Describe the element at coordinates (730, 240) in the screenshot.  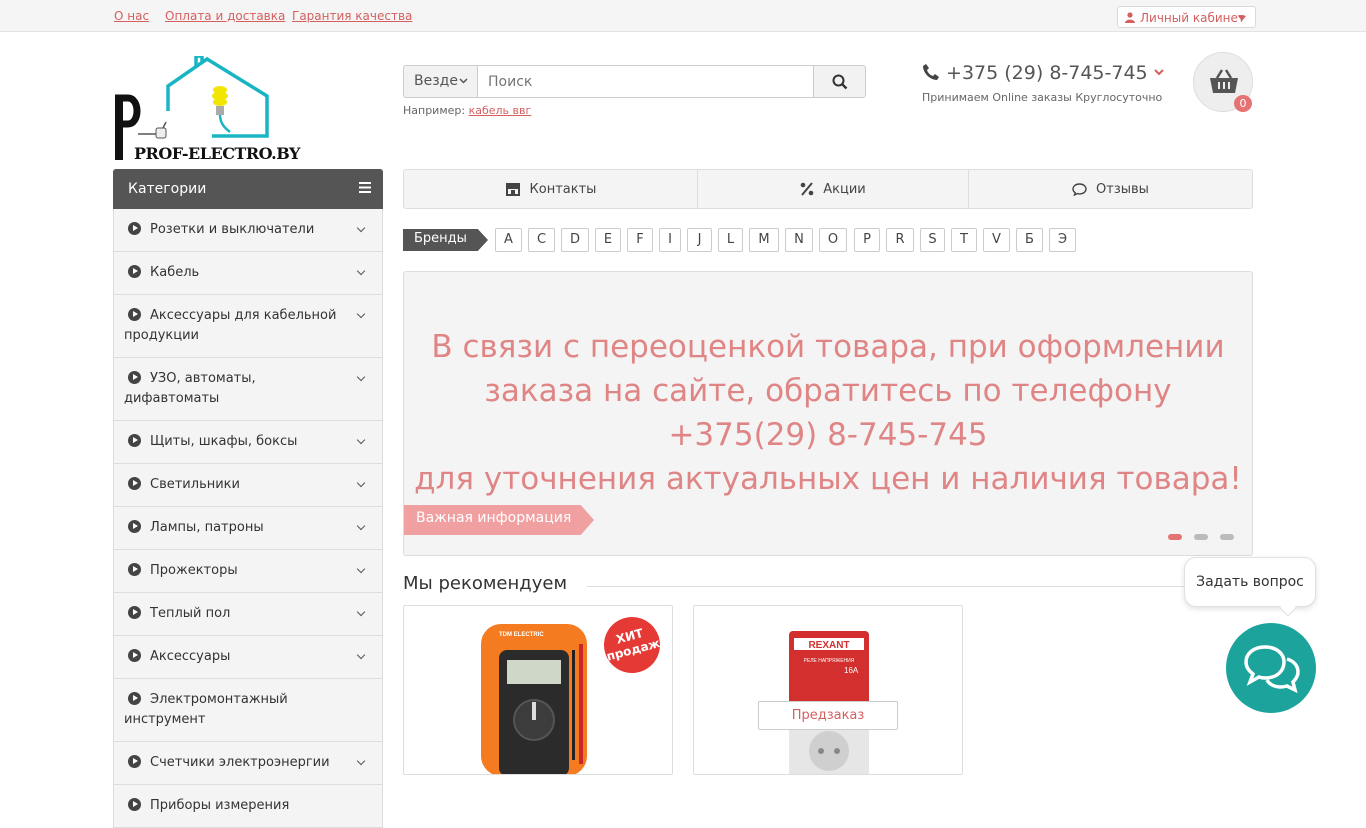
I see `brand-letter-l: L` at that location.